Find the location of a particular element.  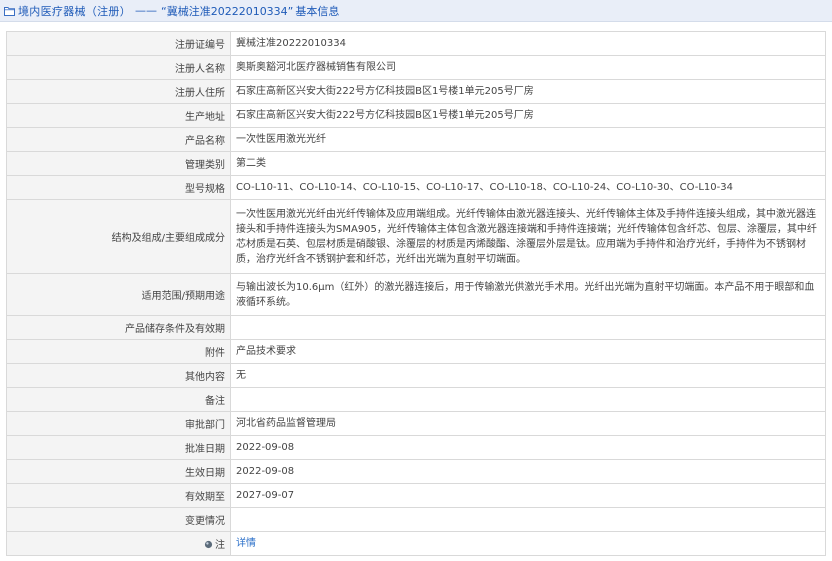

field-label: 有效期至 is located at coordinates (118, 495).